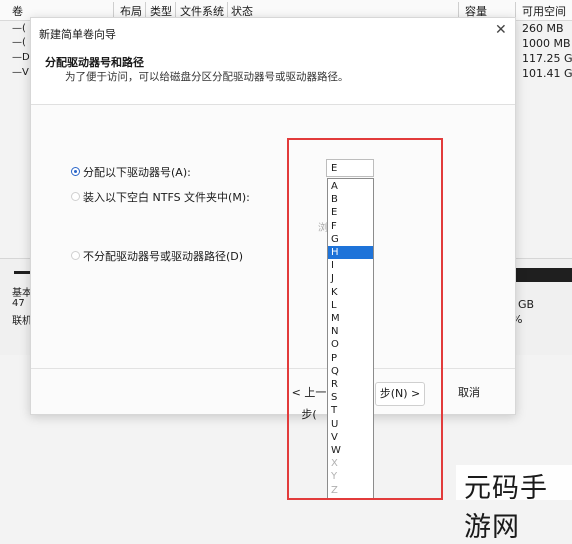 The height and width of the screenshot is (544, 572). Describe the element at coordinates (207, 77) in the screenshot. I see `page-subheading: 为了便于访问，可以给磁盘分区分配驱动器号或驱动器路径。` at that location.